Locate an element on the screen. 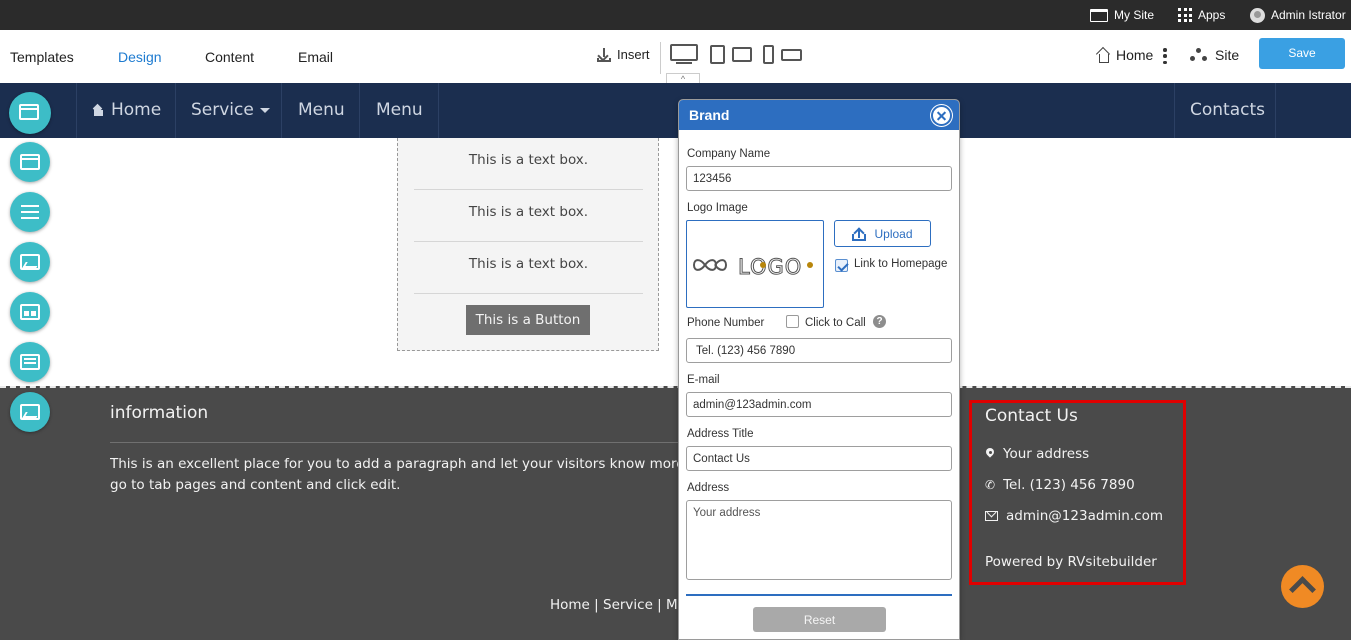  nav-item-menu-2: Menu is located at coordinates (399, 110).